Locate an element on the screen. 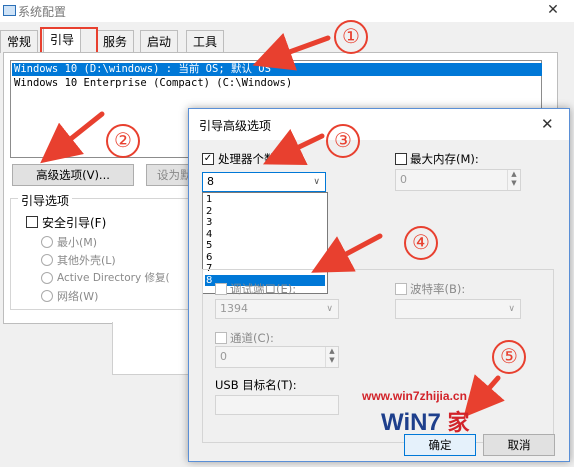  watermark-logo: WiN7 家 is located at coordinates (425, 421).